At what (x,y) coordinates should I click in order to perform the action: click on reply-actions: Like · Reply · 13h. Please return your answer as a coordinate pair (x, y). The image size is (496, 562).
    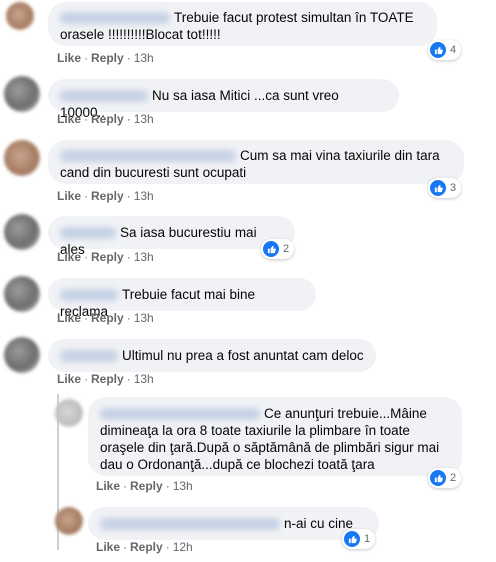
    Looking at the image, I should click on (144, 486).